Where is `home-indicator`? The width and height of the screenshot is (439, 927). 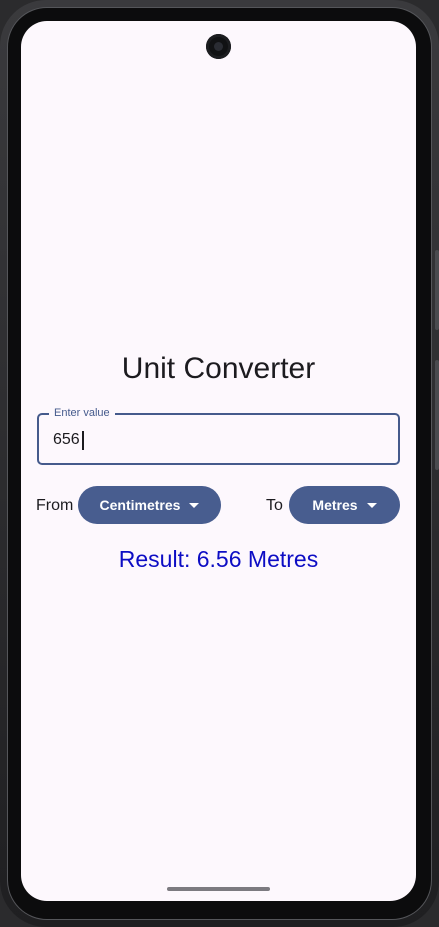
home-indicator is located at coordinates (218, 889).